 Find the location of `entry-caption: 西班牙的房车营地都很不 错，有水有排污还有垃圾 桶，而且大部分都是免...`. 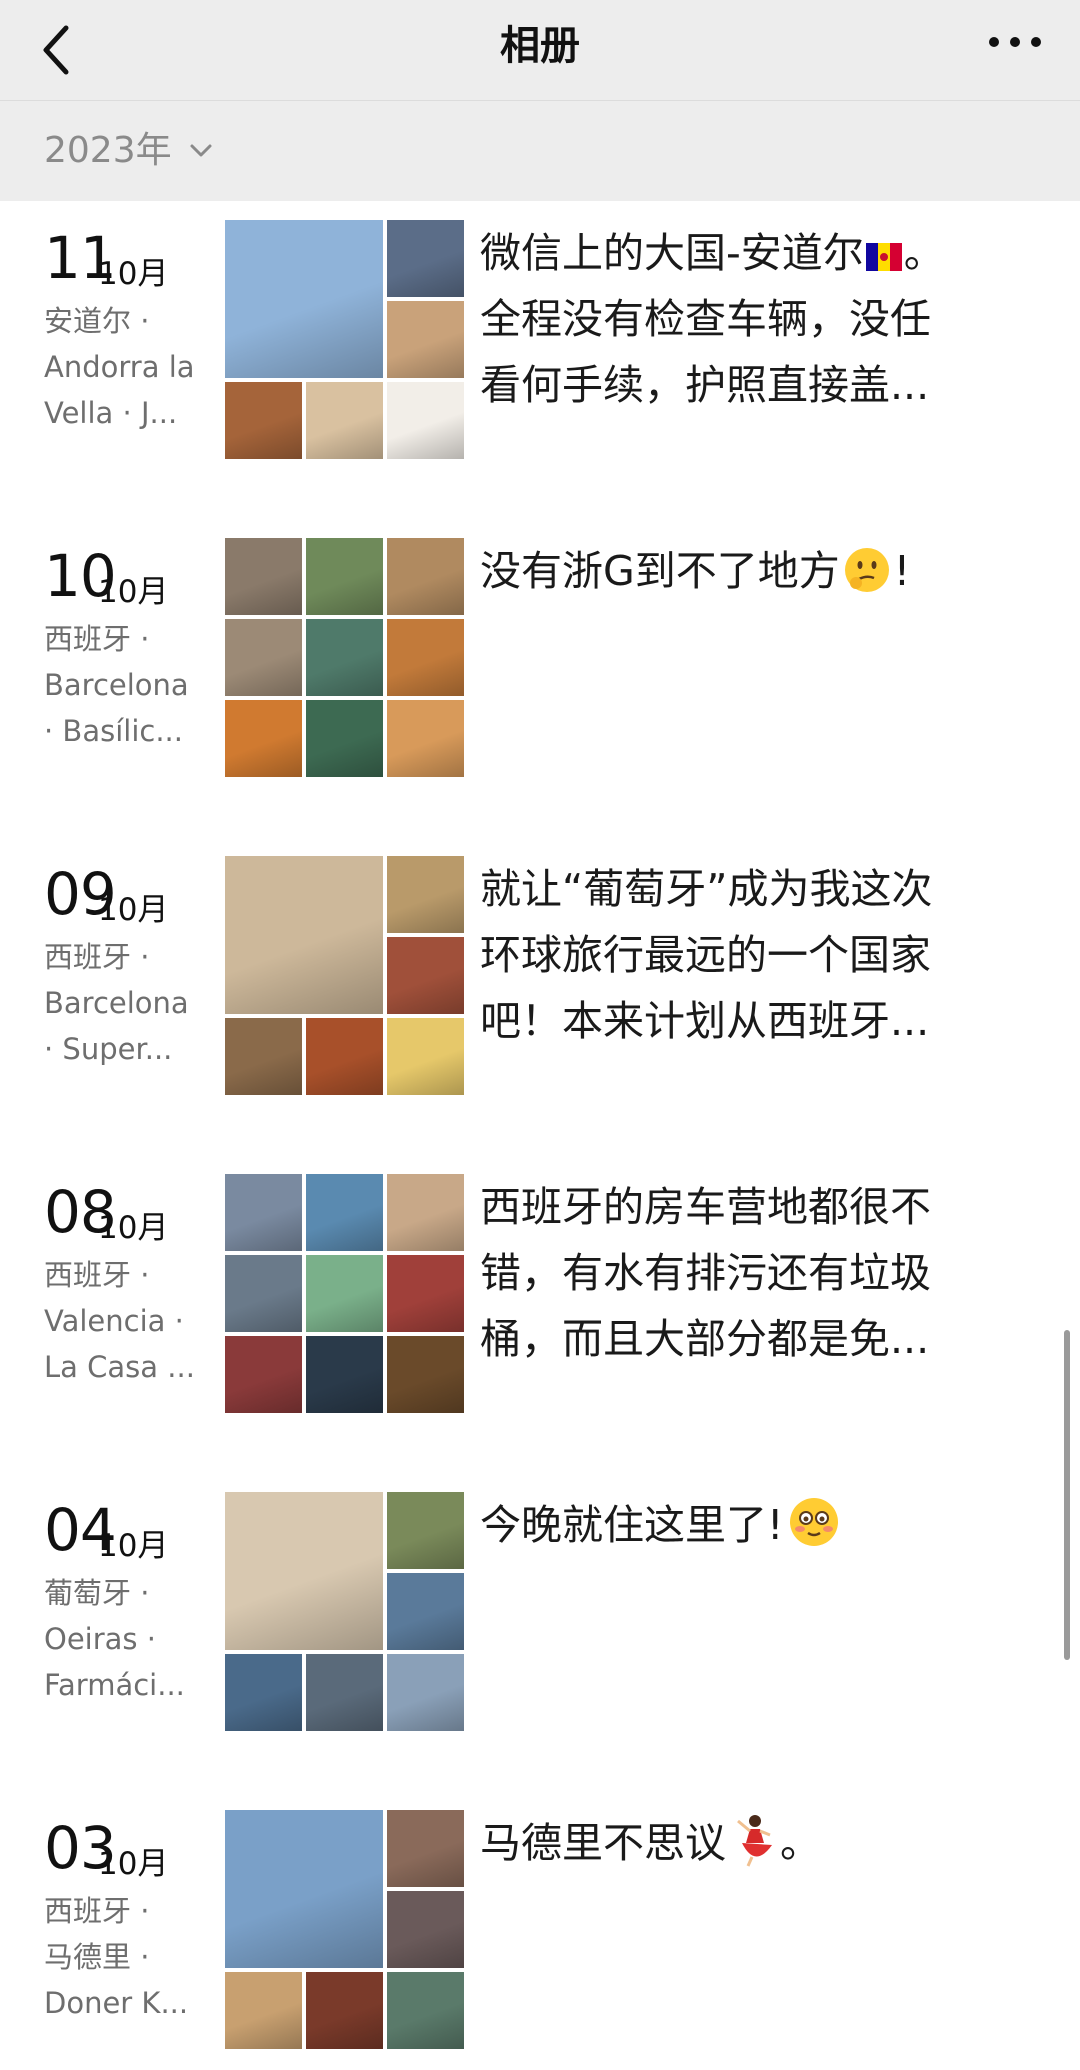

entry-caption: 西班牙的房车营地都很不 错，有水有排污还有垃圾 桶，而且大部分都是免... is located at coordinates (740, 1273).